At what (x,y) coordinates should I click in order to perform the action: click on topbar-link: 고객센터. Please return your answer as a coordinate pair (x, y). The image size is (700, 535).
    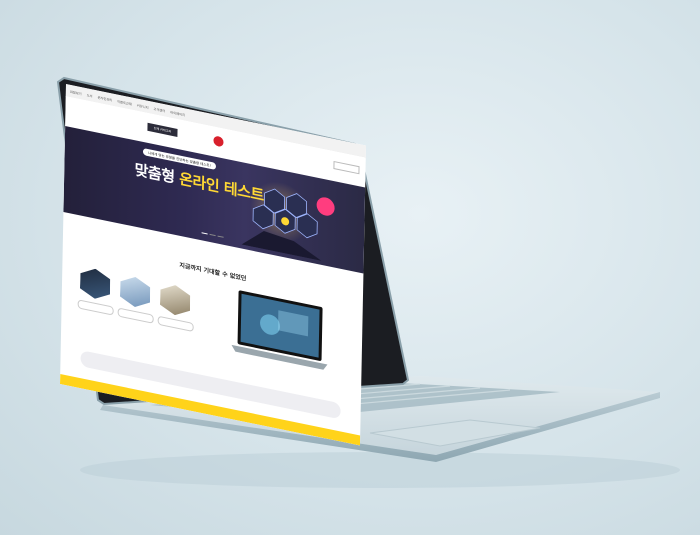
    Looking at the image, I should click on (160, 108).